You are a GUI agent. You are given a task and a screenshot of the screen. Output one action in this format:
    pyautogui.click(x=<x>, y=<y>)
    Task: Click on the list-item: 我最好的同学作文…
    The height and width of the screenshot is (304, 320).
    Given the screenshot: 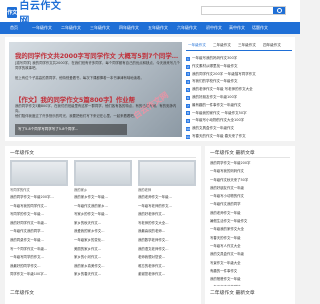 What is the action you would take?
    pyautogui.click(x=39, y=266)
    